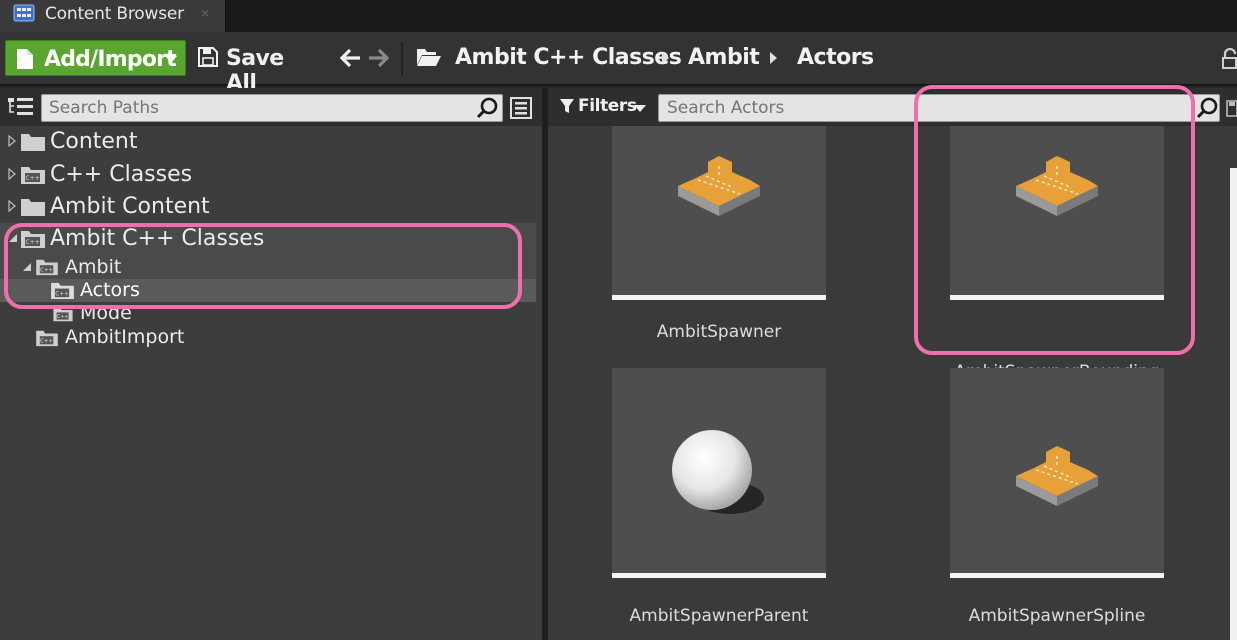  What do you see at coordinates (268, 207) in the screenshot?
I see `tree-item-ambit-content: Ambit Content` at bounding box center [268, 207].